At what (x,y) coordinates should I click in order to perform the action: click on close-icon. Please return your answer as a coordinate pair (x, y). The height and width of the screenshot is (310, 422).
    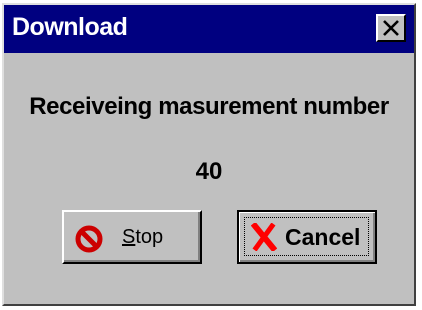
    Looking at the image, I should click on (391, 28).